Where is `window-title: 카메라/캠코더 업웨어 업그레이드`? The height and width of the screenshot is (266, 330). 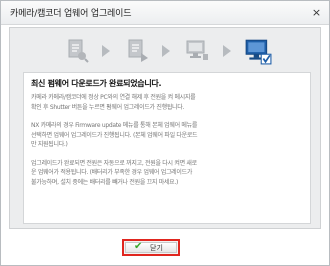
window-title: 카메라/캠코더 업웨어 업그레이드 is located at coordinates (71, 14).